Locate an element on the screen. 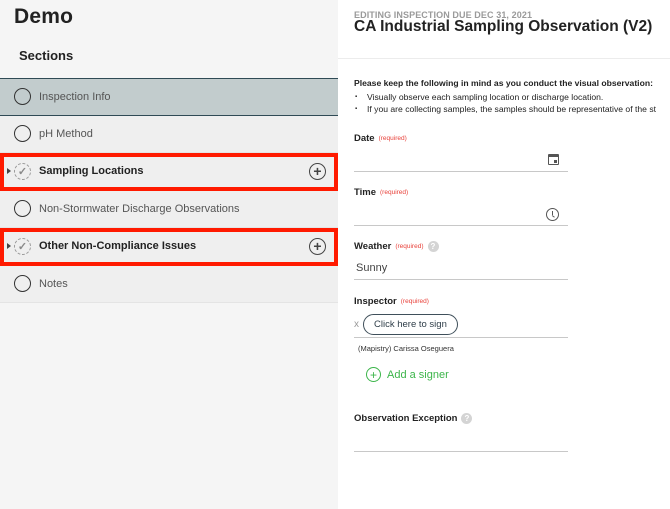 This screenshot has width=670, height=509. calendar-icon is located at coordinates (553, 159).